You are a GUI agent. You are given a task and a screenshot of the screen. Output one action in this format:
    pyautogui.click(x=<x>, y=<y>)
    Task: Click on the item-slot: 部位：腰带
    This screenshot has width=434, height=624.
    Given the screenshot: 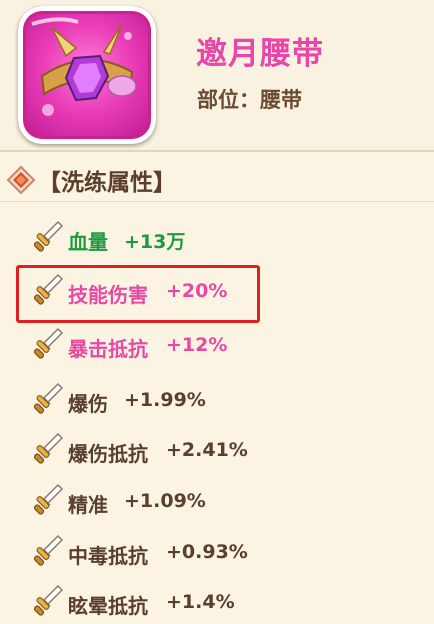 What is the action you would take?
    pyautogui.click(x=249, y=99)
    